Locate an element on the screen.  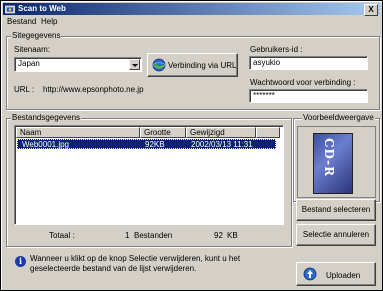
upload-button: Uploaden is located at coordinates (336, 274).